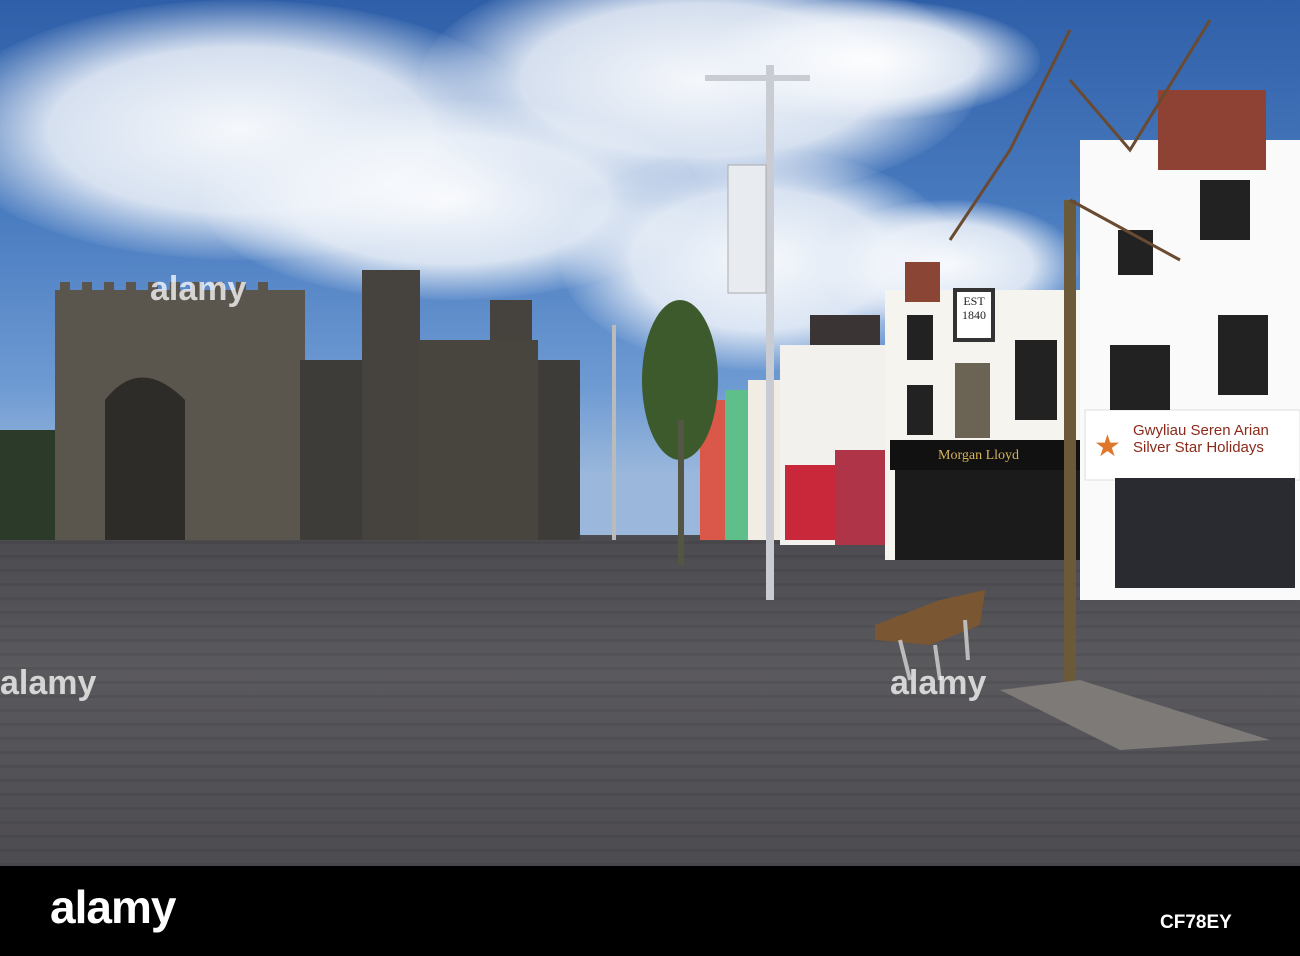 Image resolution: width=1300 pixels, height=956 pixels. I want to click on alamy-logo: alamy, so click(113, 907).